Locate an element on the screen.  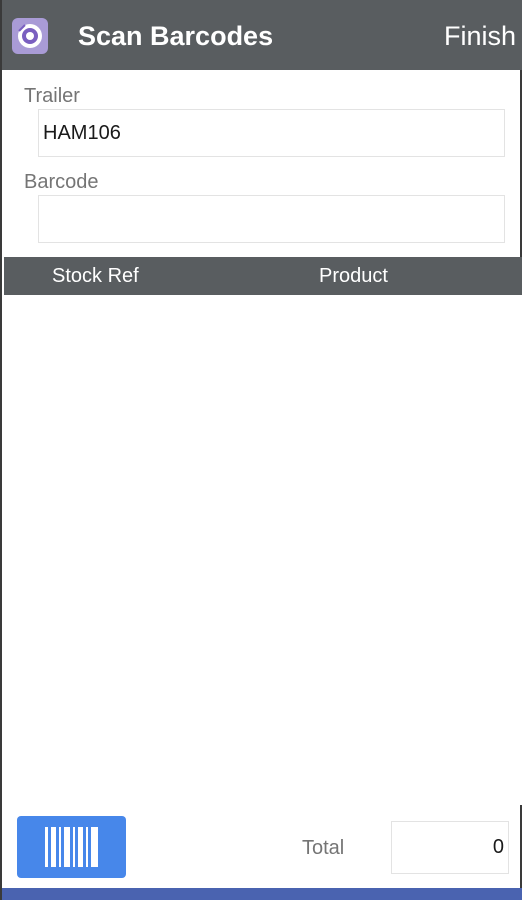
top-bar: Scan Barcodes Finish is located at coordinates (262, 35).